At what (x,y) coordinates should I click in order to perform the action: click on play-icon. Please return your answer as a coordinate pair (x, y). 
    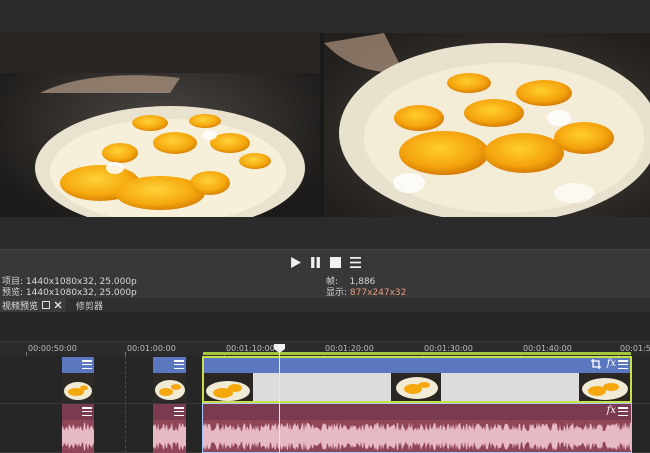
    Looking at the image, I should click on (295, 262).